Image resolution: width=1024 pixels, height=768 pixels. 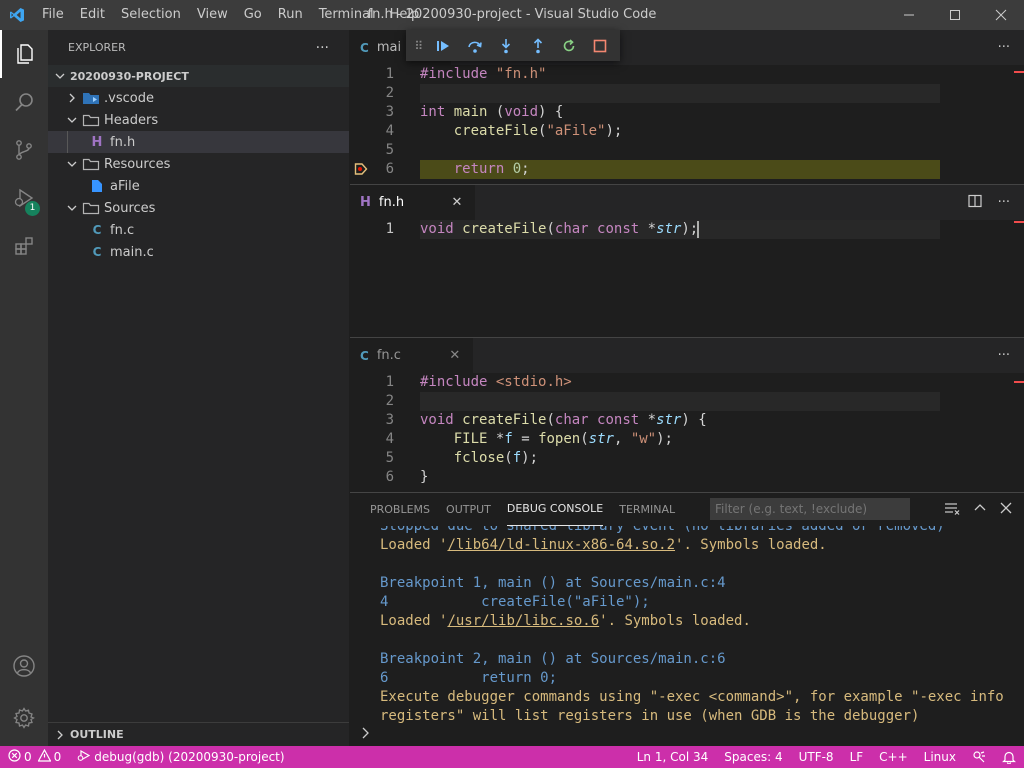 What do you see at coordinates (529, 439) in the screenshot?
I see `code-line: 4 FILE *f = fopen(str, "w");` at bounding box center [529, 439].